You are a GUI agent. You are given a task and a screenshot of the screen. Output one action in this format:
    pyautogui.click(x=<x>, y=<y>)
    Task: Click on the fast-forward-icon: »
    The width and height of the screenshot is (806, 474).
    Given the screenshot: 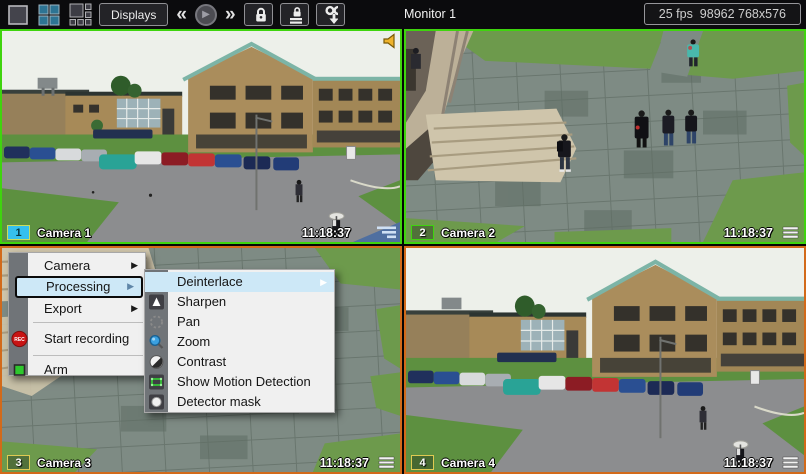 What is the action you would take?
    pyautogui.click(x=230, y=14)
    